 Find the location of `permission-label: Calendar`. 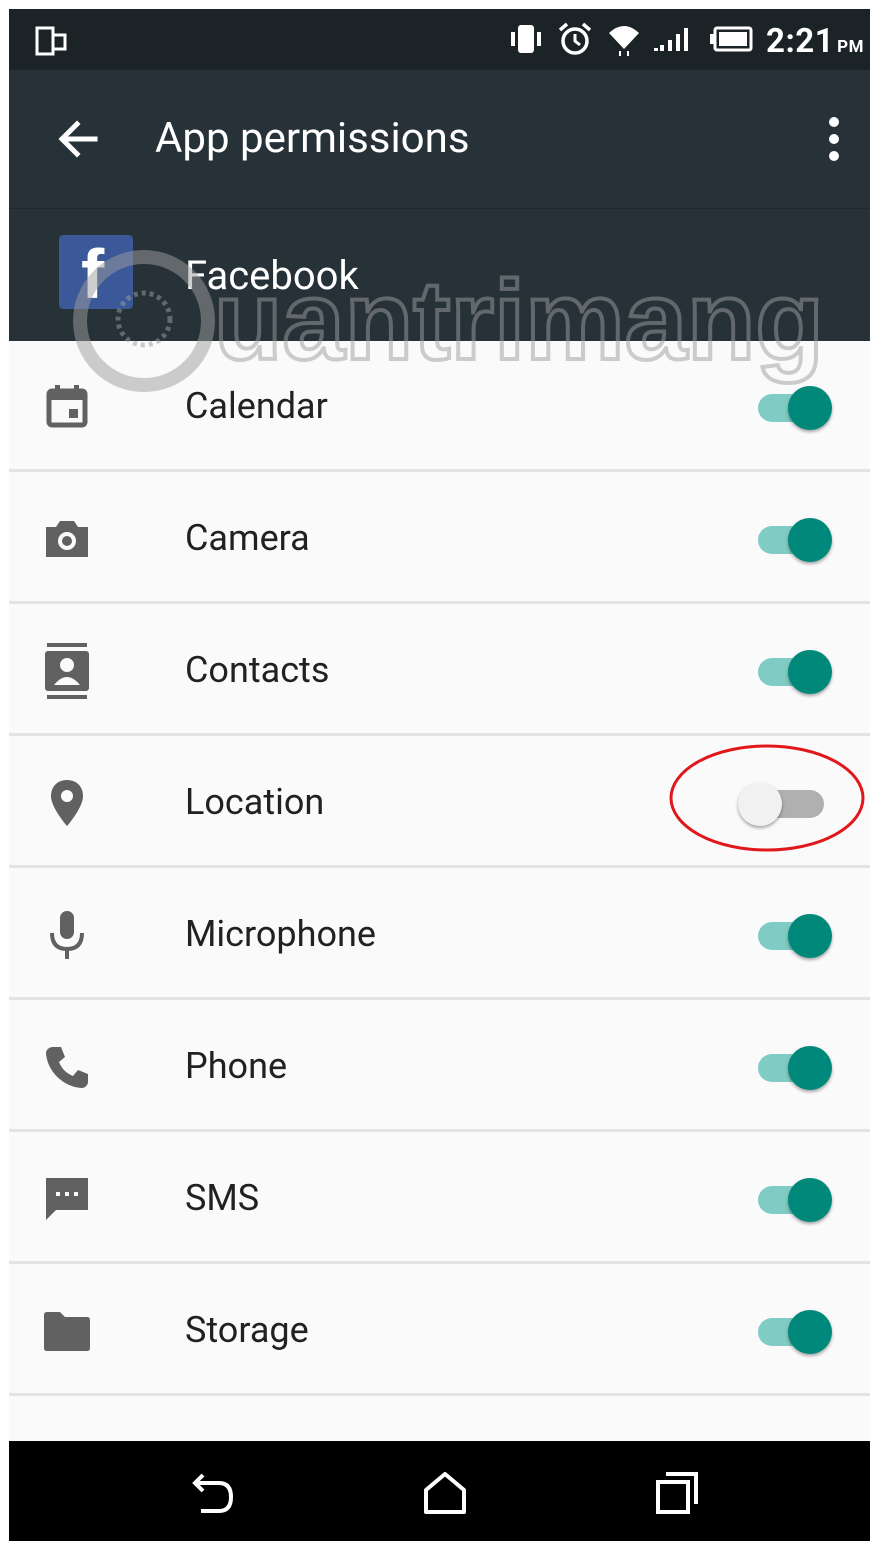

permission-label: Calendar is located at coordinates (256, 406).